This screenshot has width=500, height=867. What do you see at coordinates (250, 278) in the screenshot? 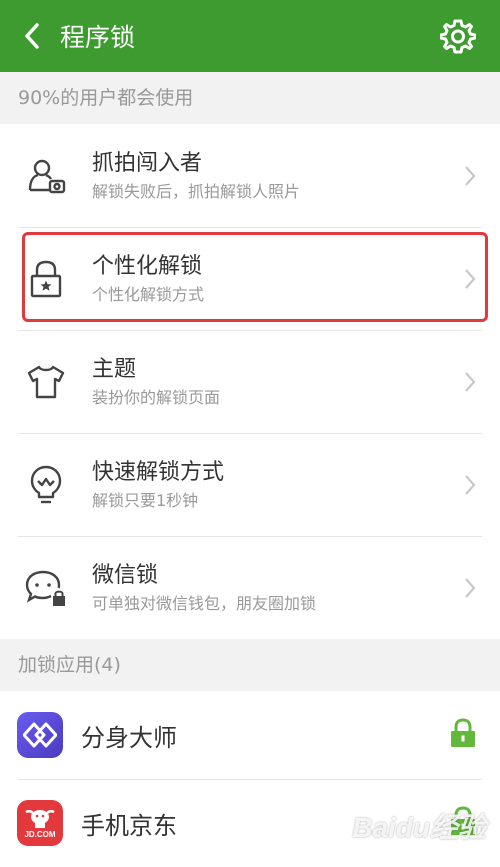
I see `list-item-personalized-unlock: 个性化解锁 个性化解锁方式` at bounding box center [250, 278].